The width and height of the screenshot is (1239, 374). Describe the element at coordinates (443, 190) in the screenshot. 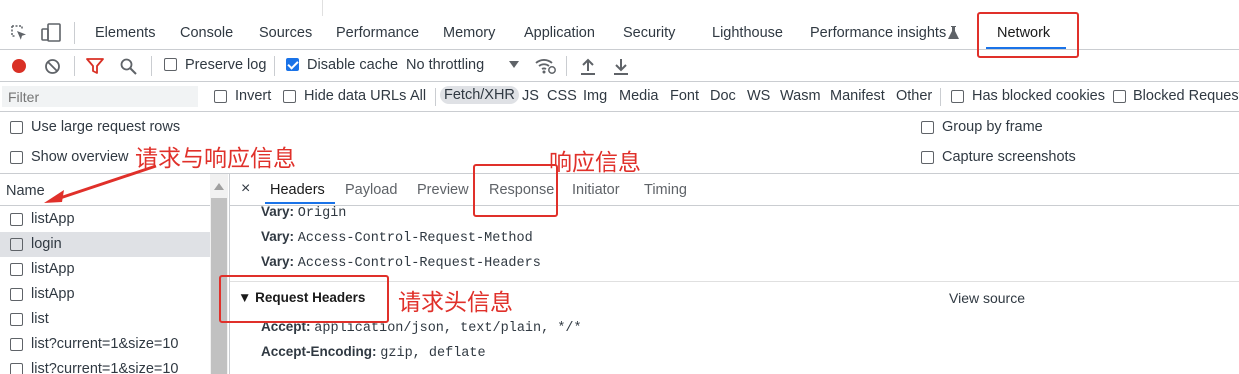

I see `tab-preview: Preview` at that location.